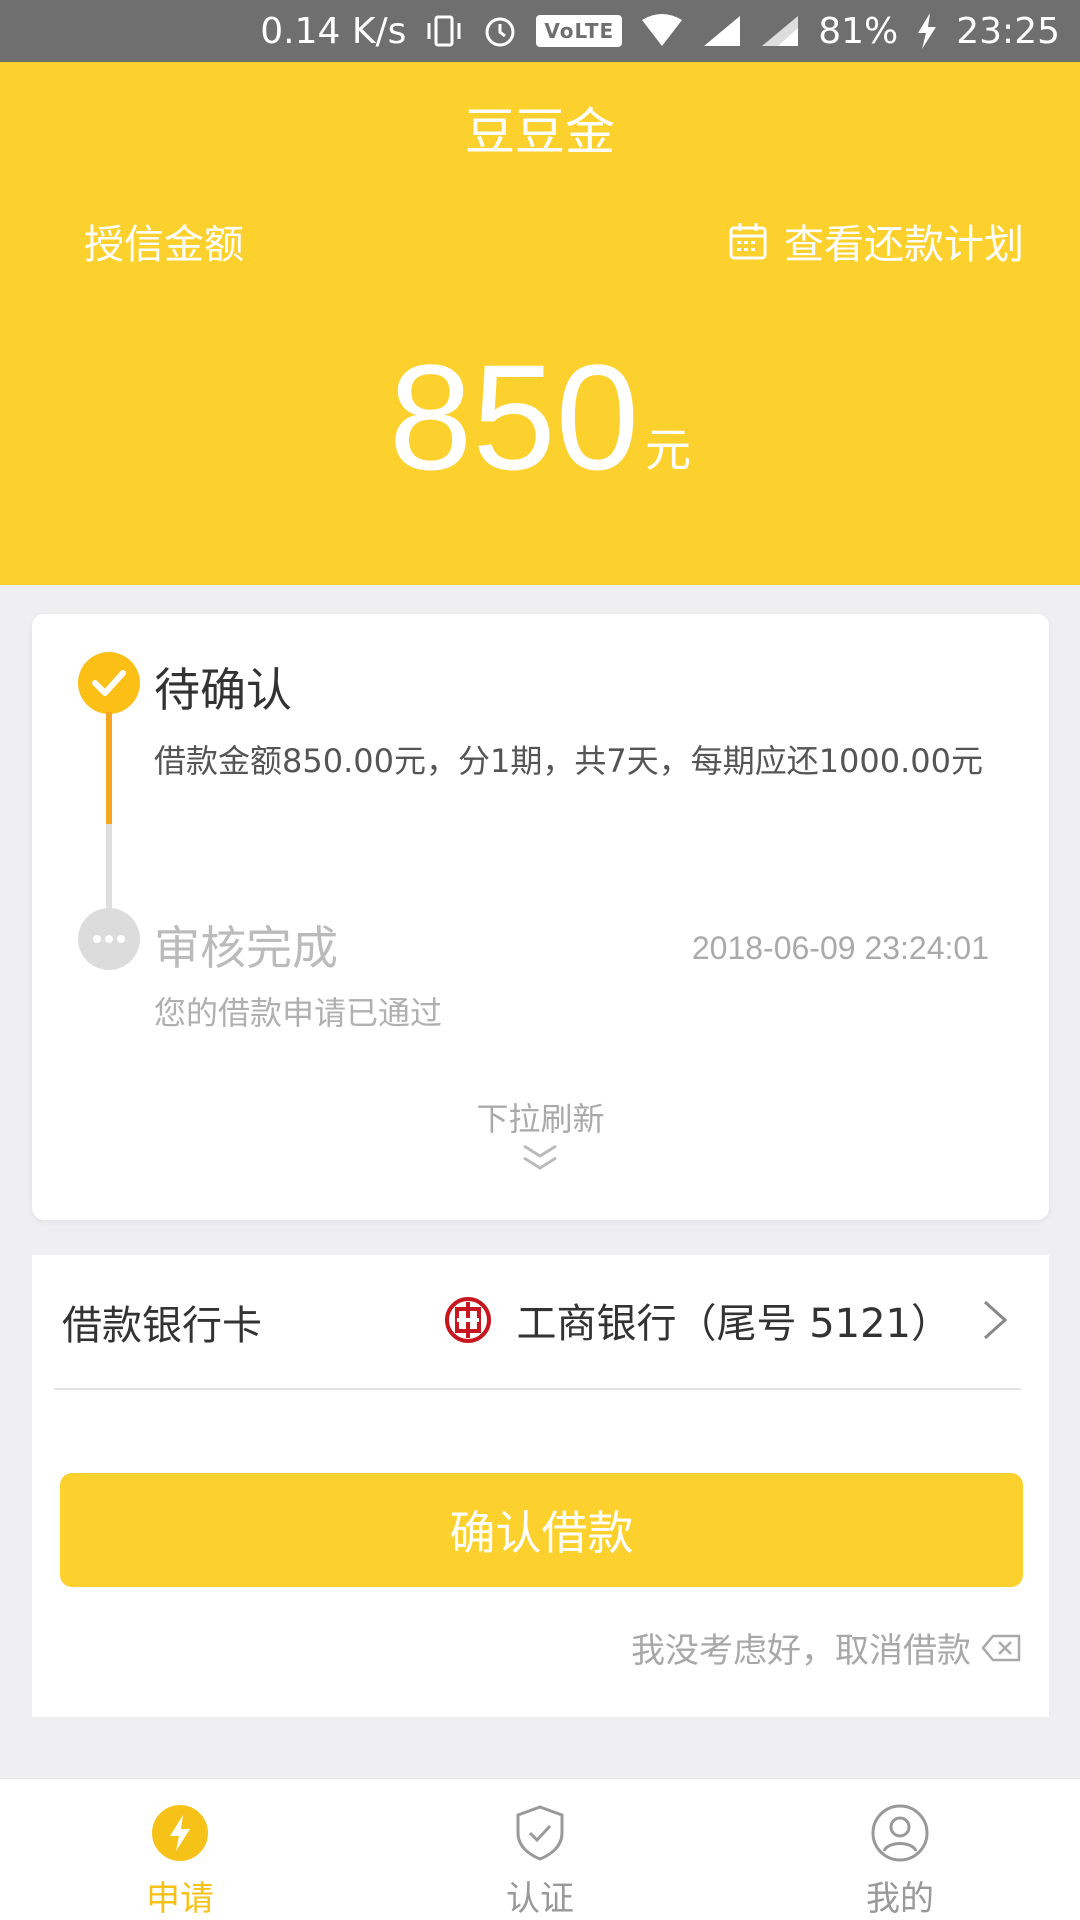  What do you see at coordinates (569, 761) in the screenshot?
I see `step-pending-desc: 借款金额850.00元，分1期，共7天，每期应还1000.00元` at bounding box center [569, 761].